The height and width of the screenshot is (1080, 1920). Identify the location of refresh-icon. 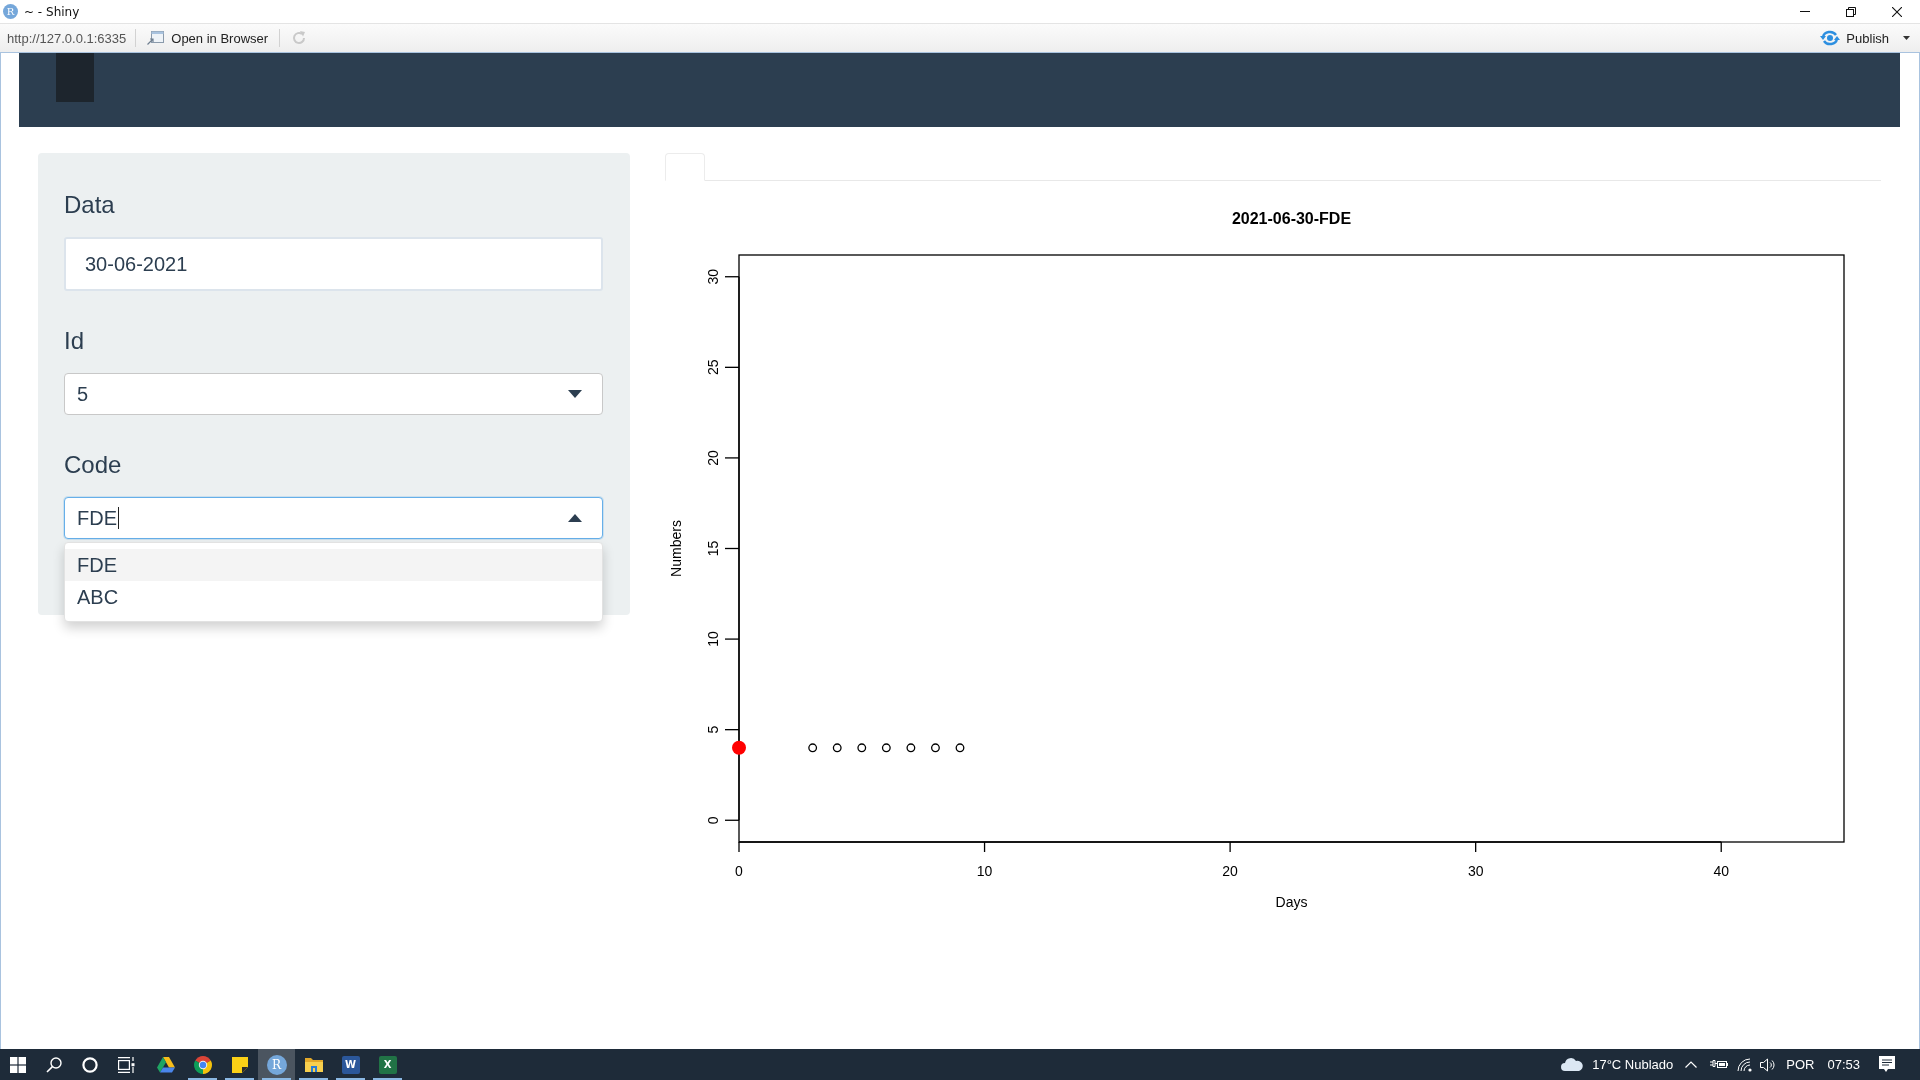
(299, 38).